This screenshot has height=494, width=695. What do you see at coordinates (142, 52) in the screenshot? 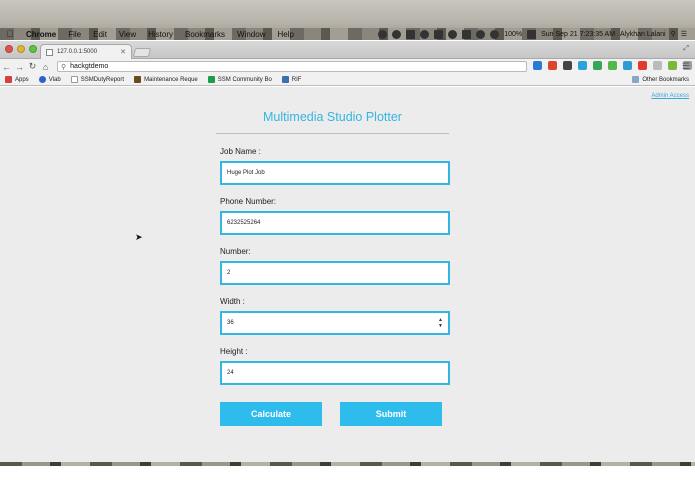
I see `new-tab-button` at bounding box center [142, 52].